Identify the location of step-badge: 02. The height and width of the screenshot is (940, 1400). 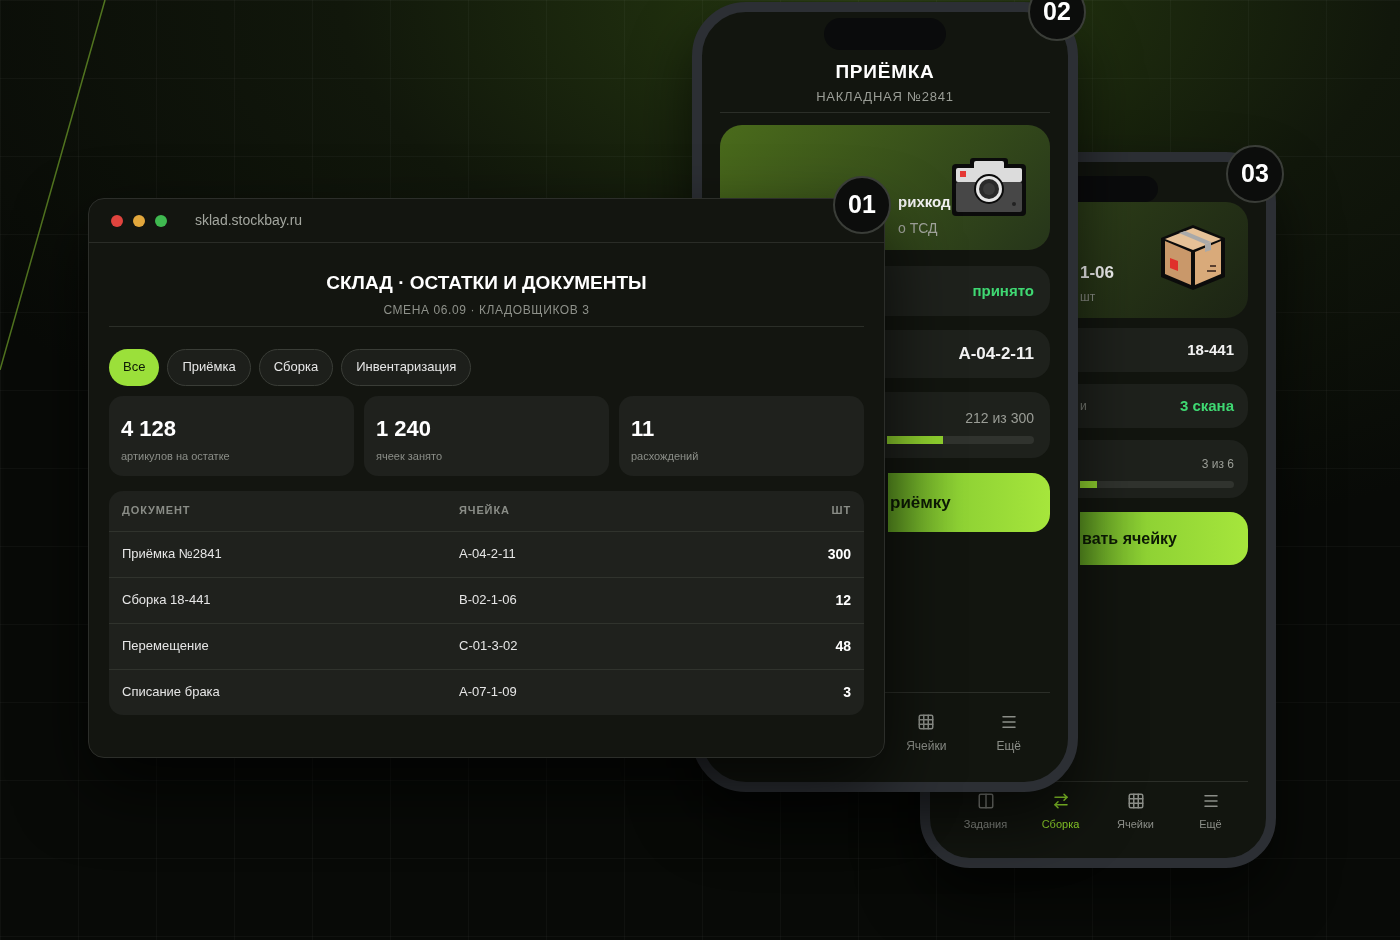
(1057, 20).